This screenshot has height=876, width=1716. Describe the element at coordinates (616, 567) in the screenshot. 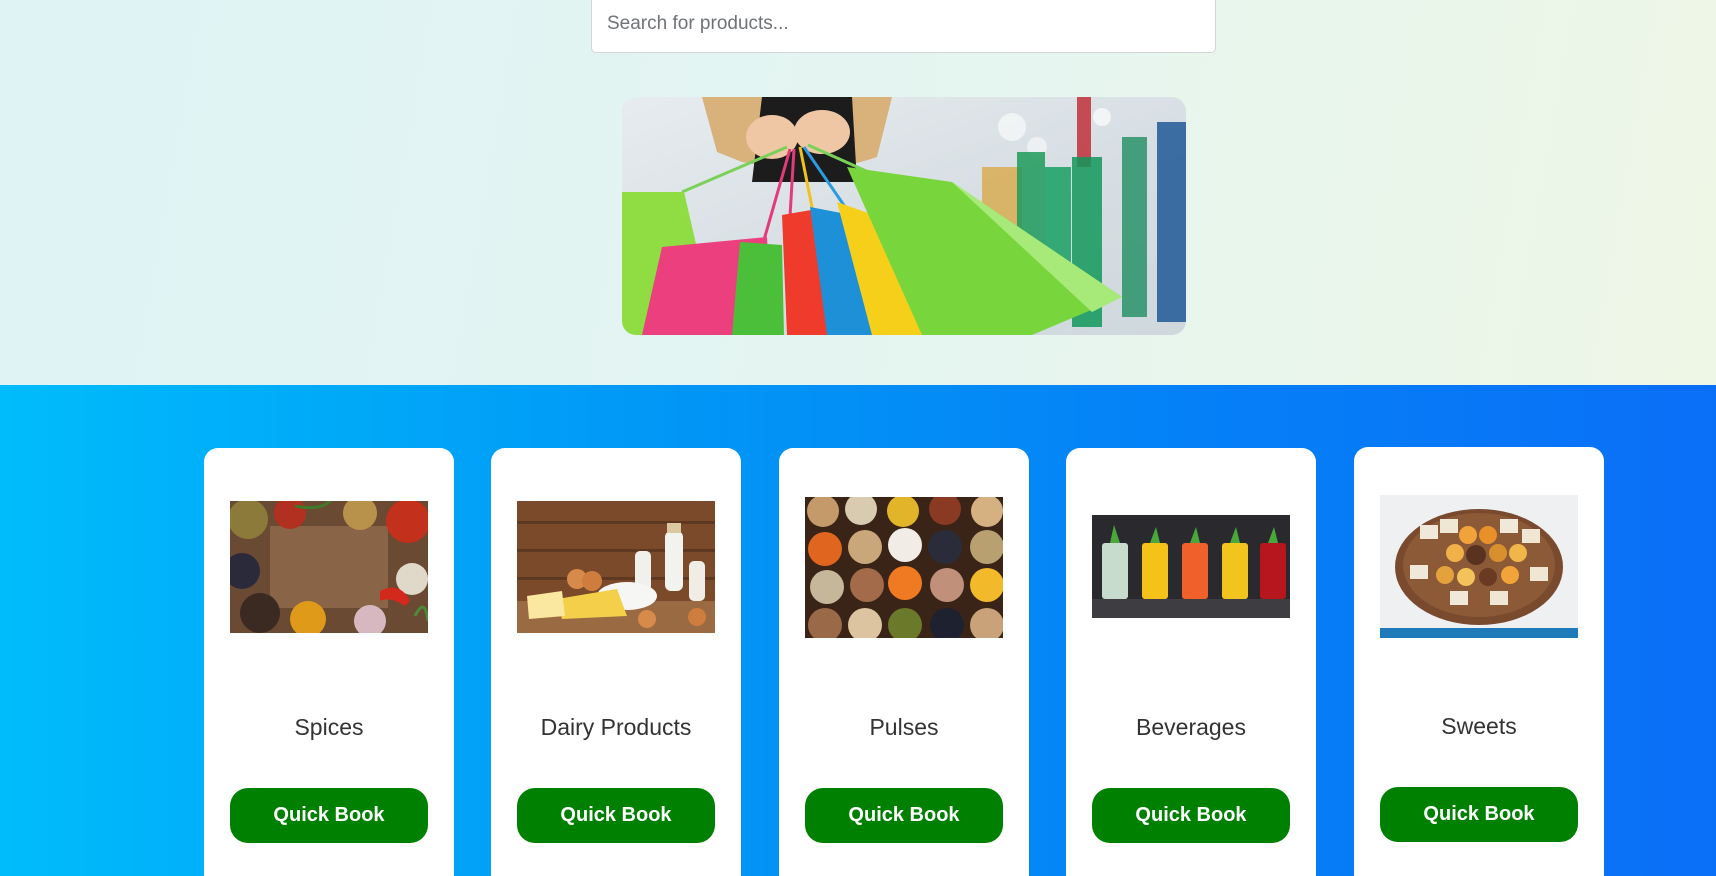

I see `dairy-products-image` at that location.